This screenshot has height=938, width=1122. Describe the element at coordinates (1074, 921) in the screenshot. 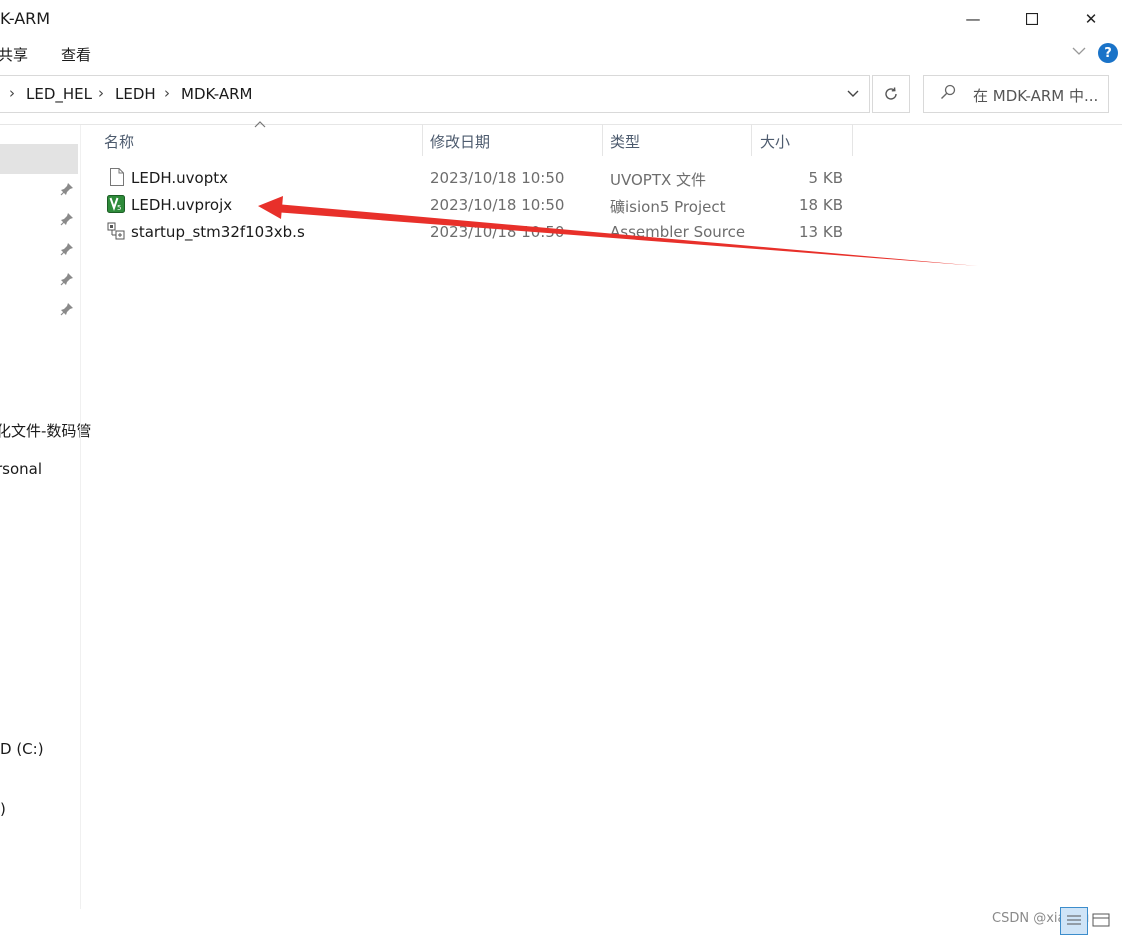

I see `details-view-icon` at that location.